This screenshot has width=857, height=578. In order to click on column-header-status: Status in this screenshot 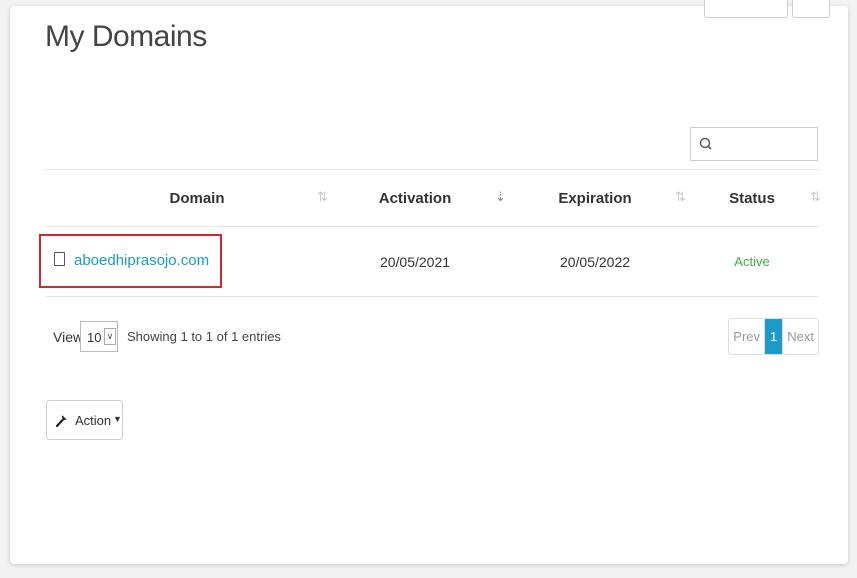, I will do `click(752, 199)`.